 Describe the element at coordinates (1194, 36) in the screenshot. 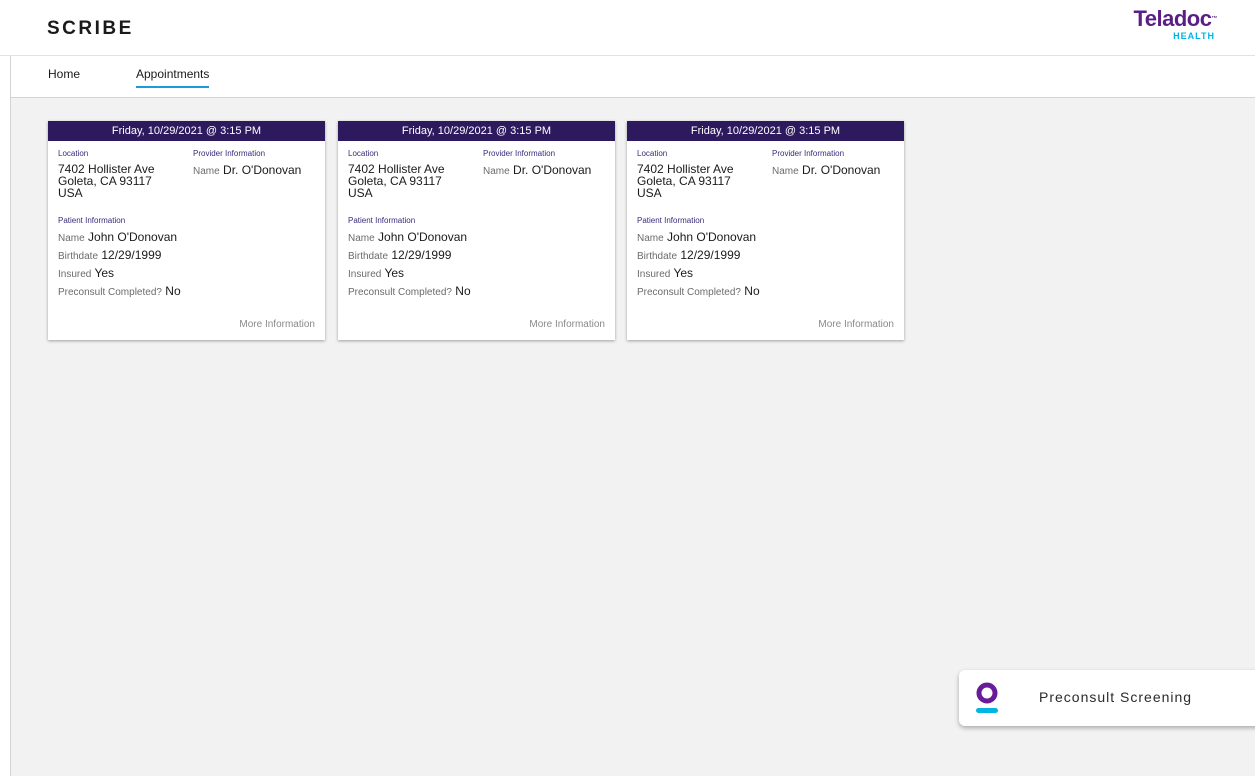

I see `logo-subtitle: HEALTH` at that location.